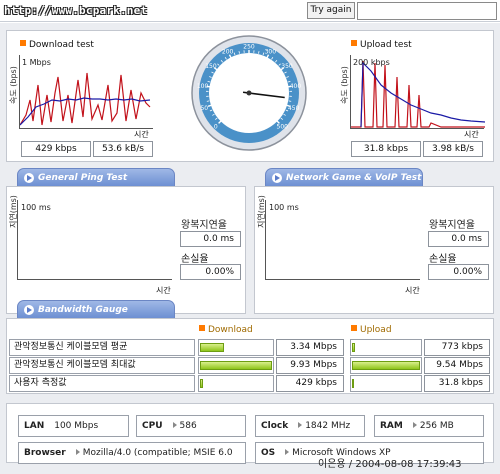 Image resolution: width=500 pixels, height=474 pixels. Describe the element at coordinates (310, 426) in the screenshot. I see `clock-info: Clock 1842 MHz` at that location.